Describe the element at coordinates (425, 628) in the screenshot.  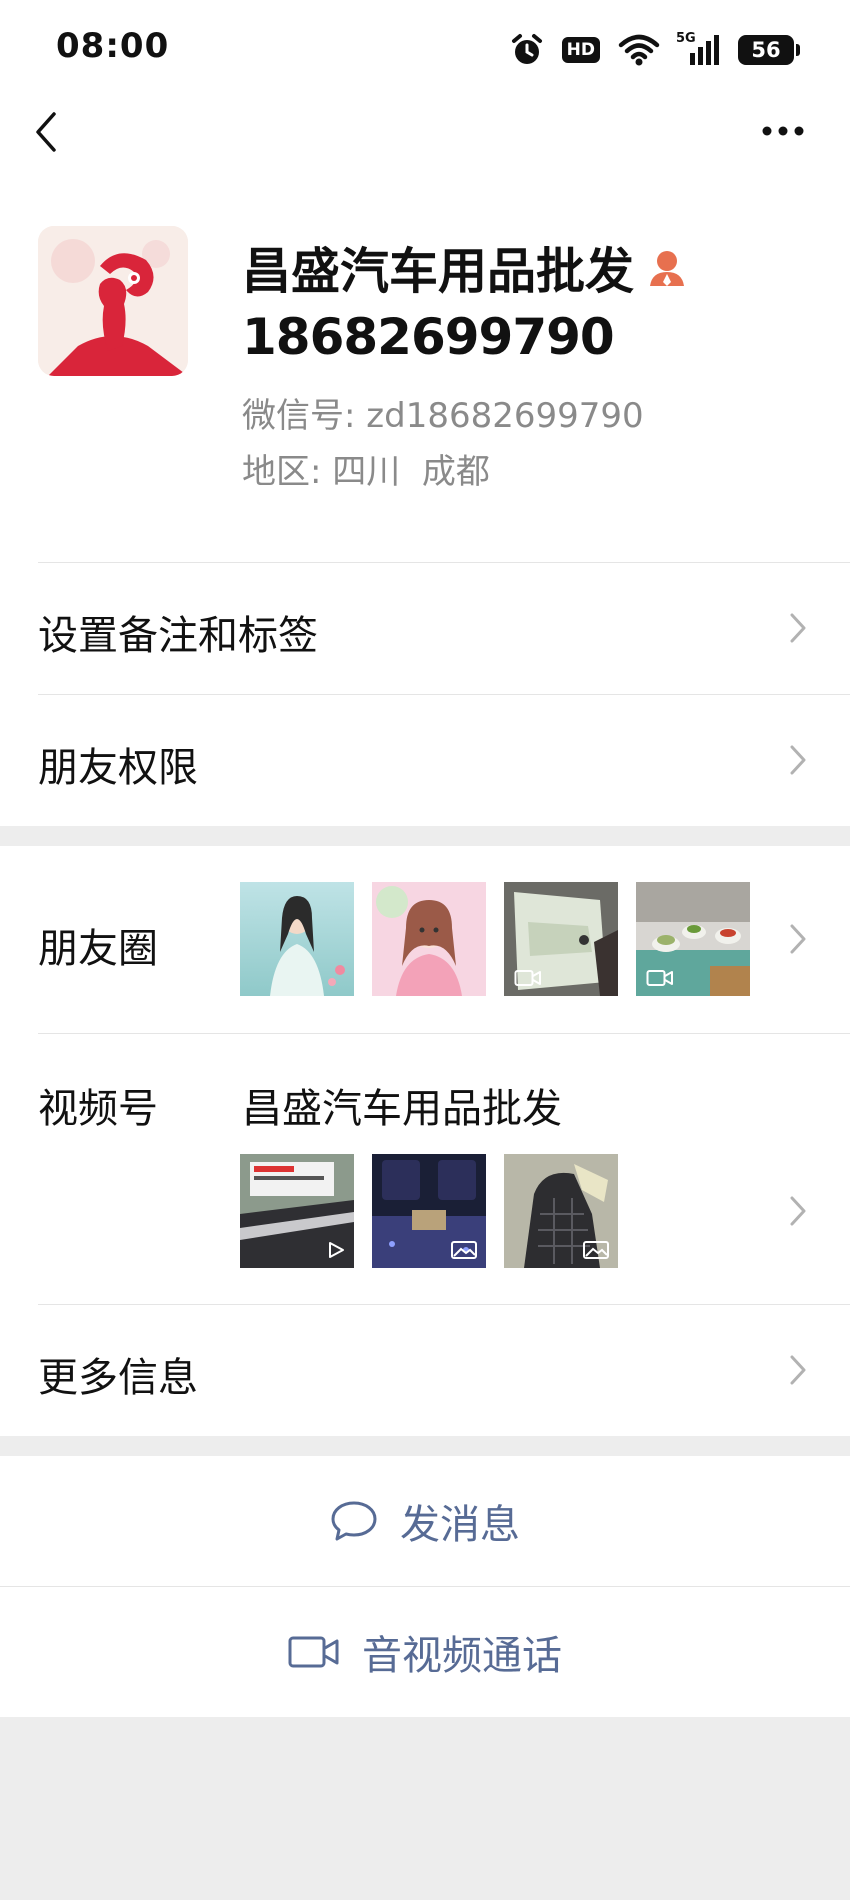
I see `set-remark-tags-row: 设置备注和标签` at that location.